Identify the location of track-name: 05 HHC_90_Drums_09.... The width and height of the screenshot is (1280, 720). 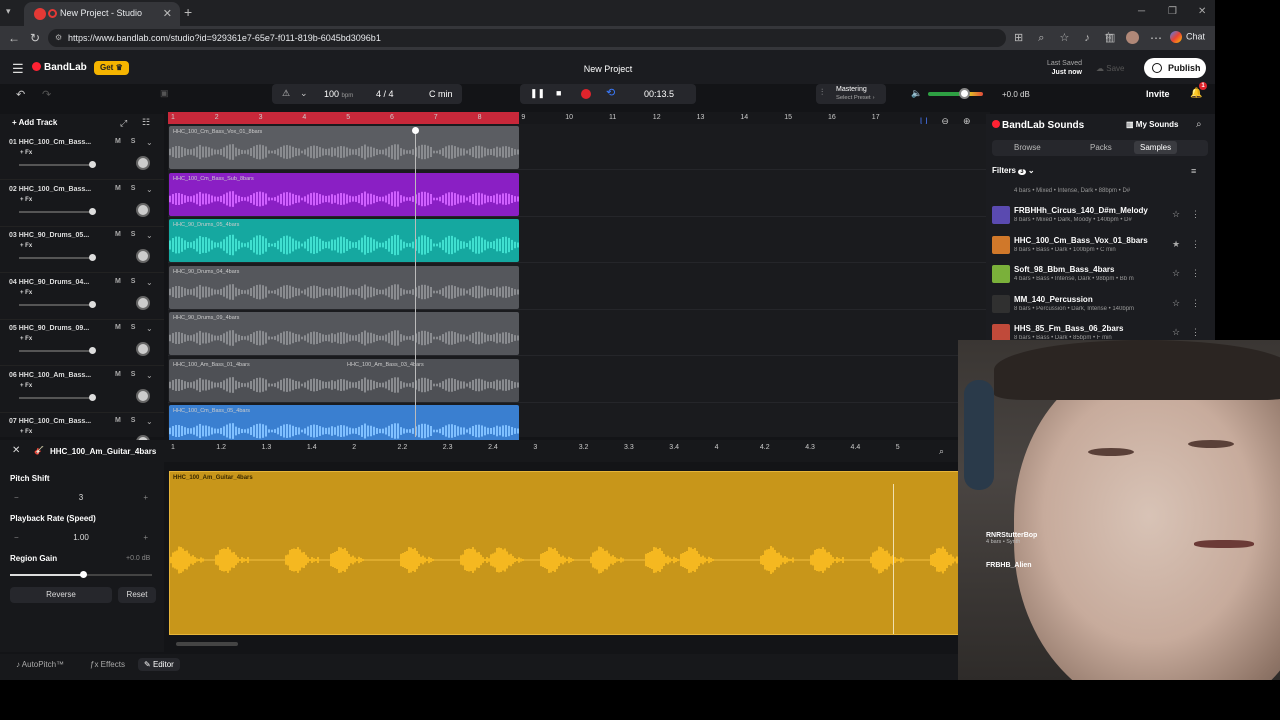
(49, 328).